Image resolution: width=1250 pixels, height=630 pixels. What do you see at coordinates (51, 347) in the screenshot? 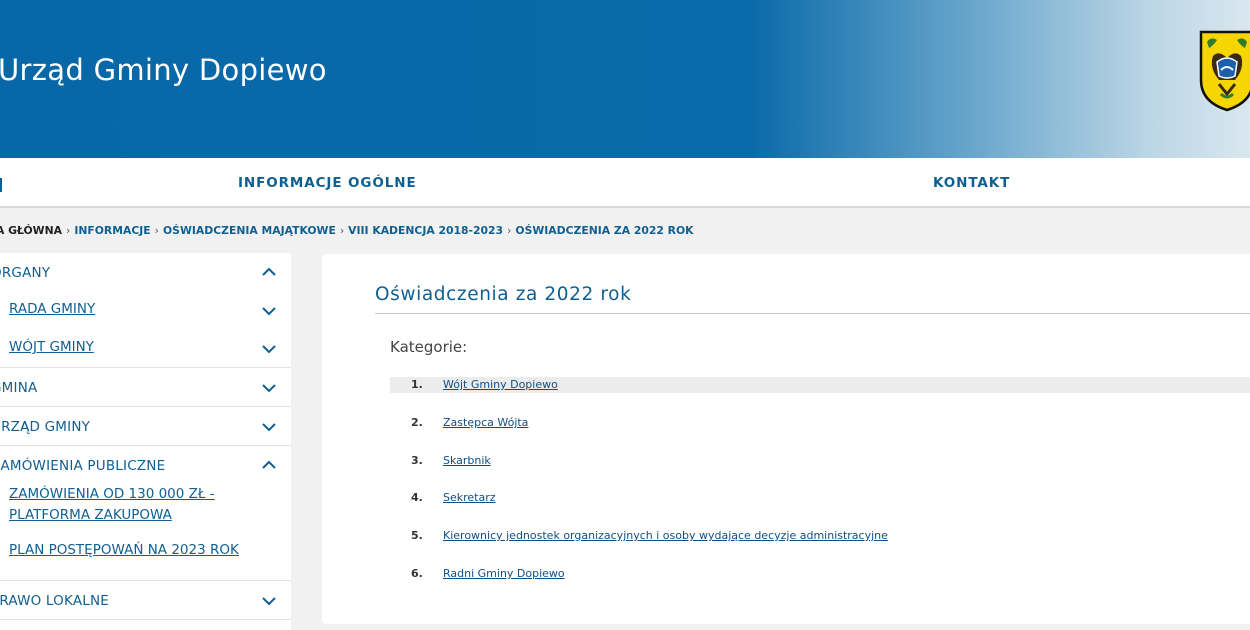
I see `sidebar-sub-label: WÓJT GMINY` at bounding box center [51, 347].